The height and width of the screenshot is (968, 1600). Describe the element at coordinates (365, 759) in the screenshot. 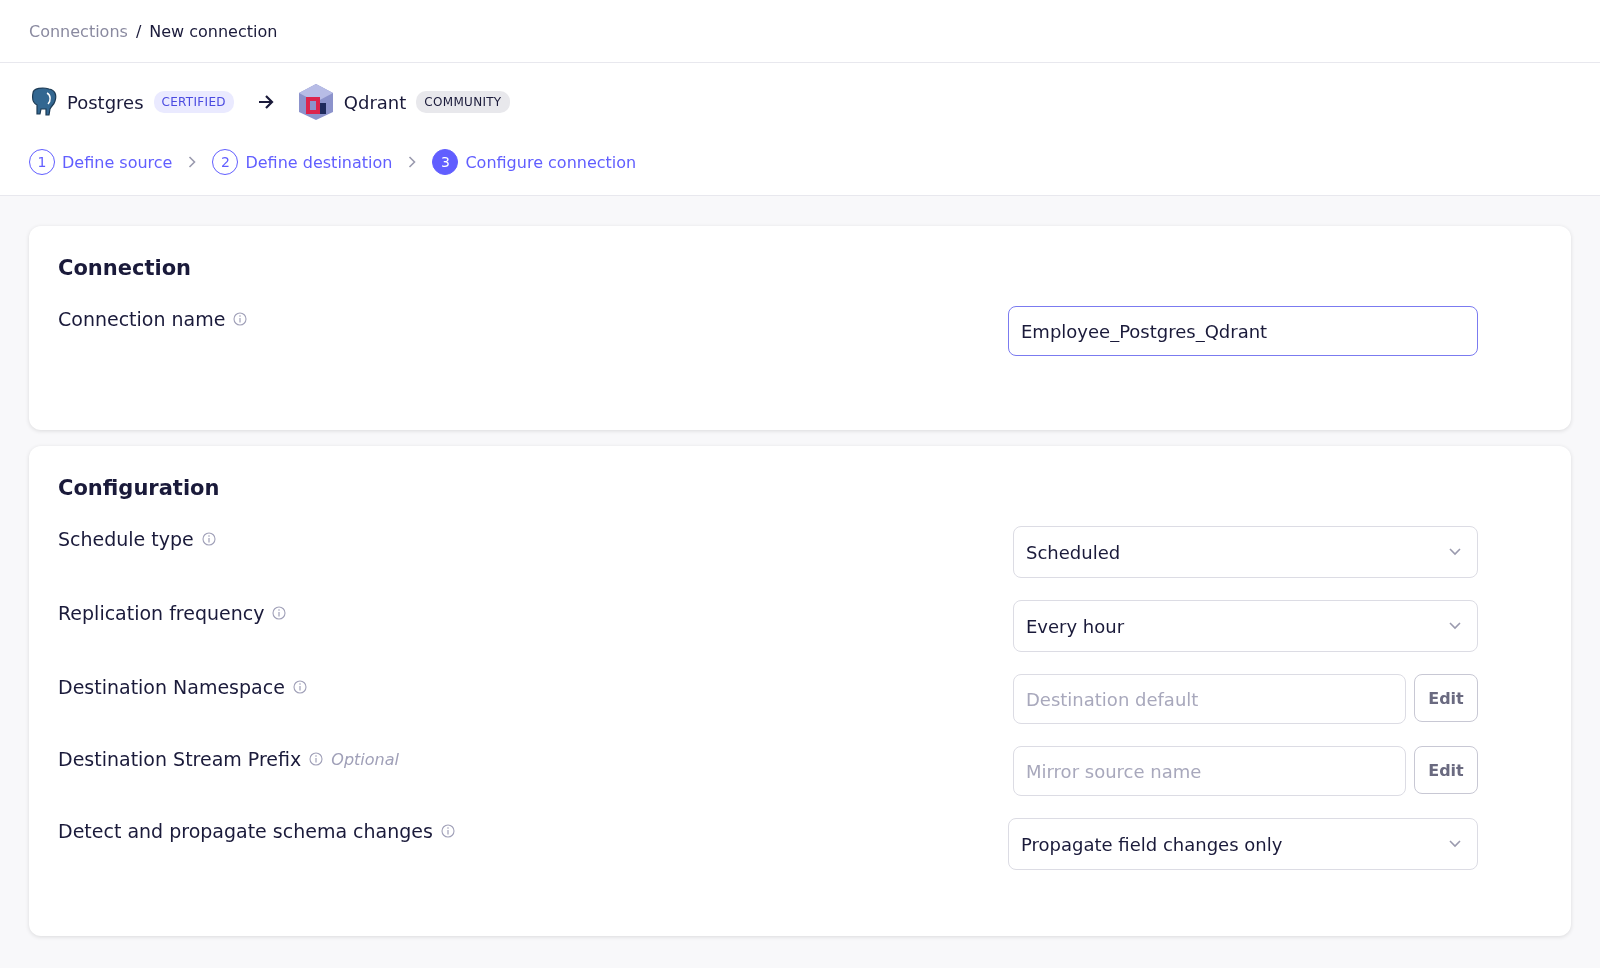

I see `optional-note: Optional` at that location.